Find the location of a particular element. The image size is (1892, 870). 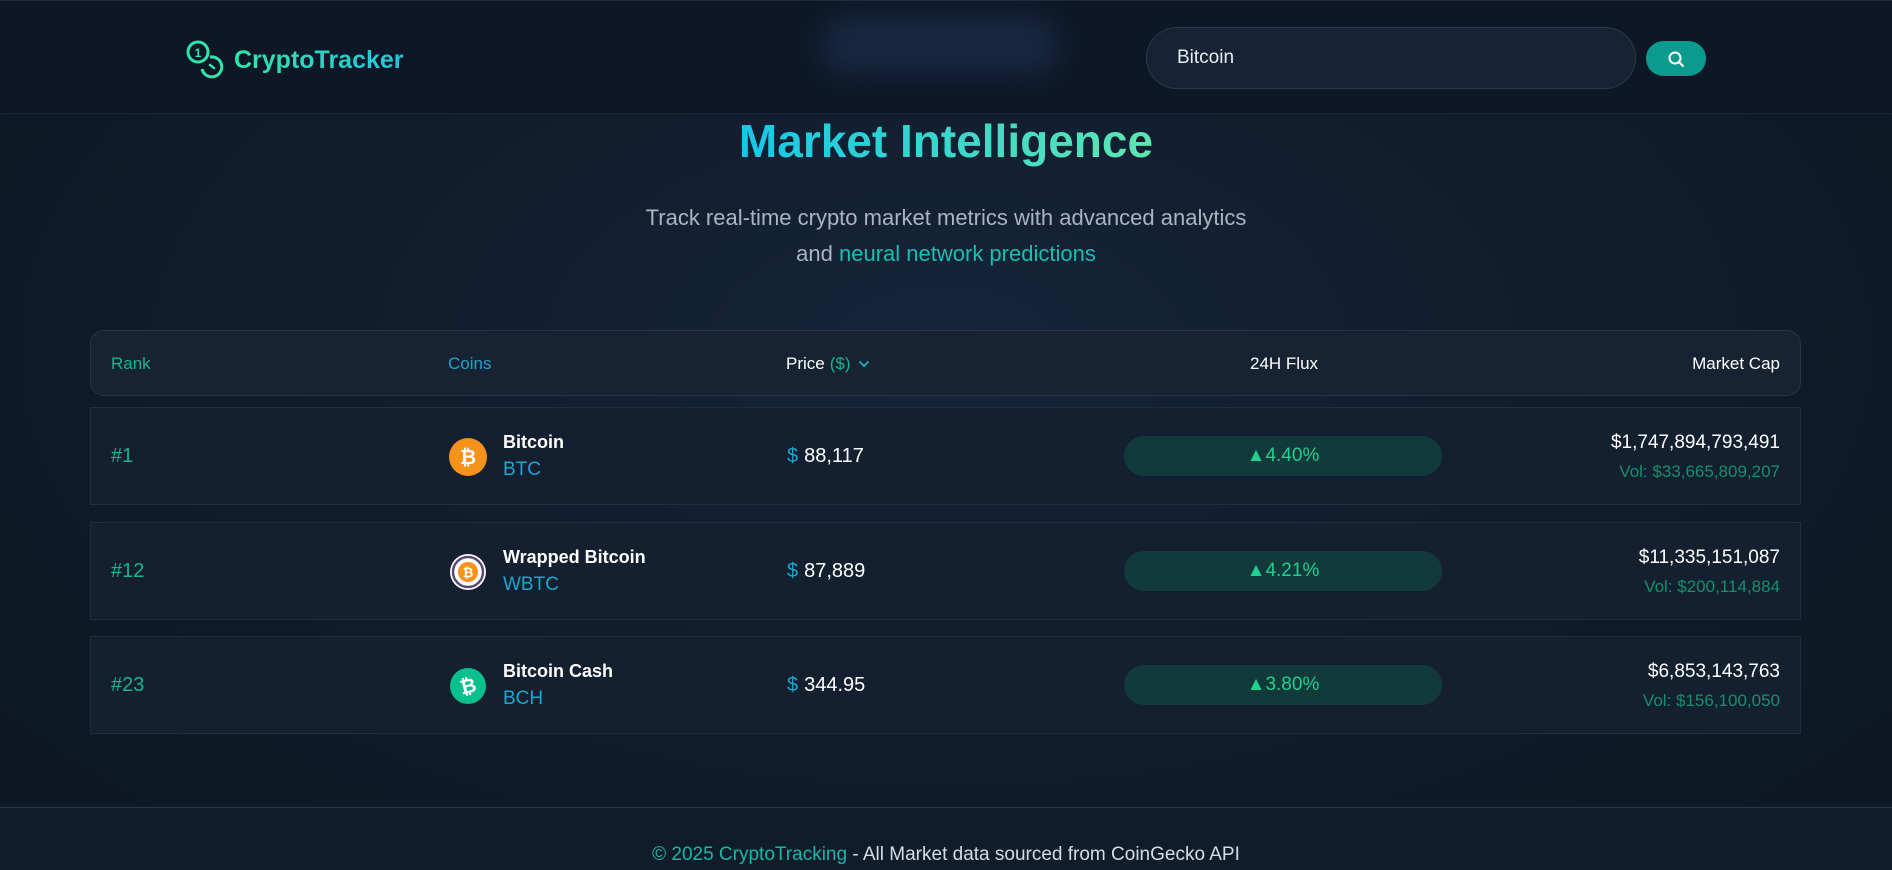

table-header: Rank Coins Price ($) 24H Flux Market Cap is located at coordinates (945, 363).